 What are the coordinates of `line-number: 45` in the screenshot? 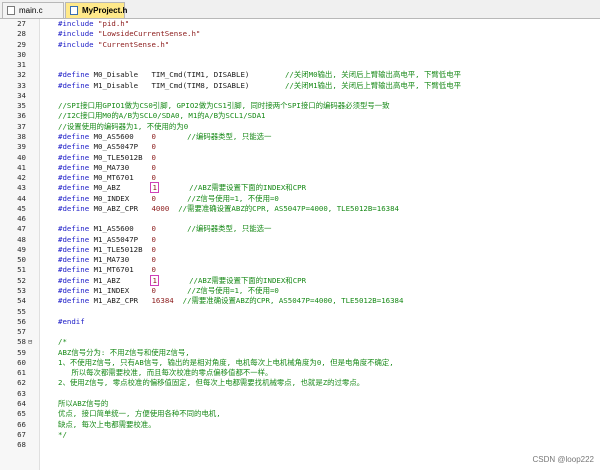 It's located at (21, 208).